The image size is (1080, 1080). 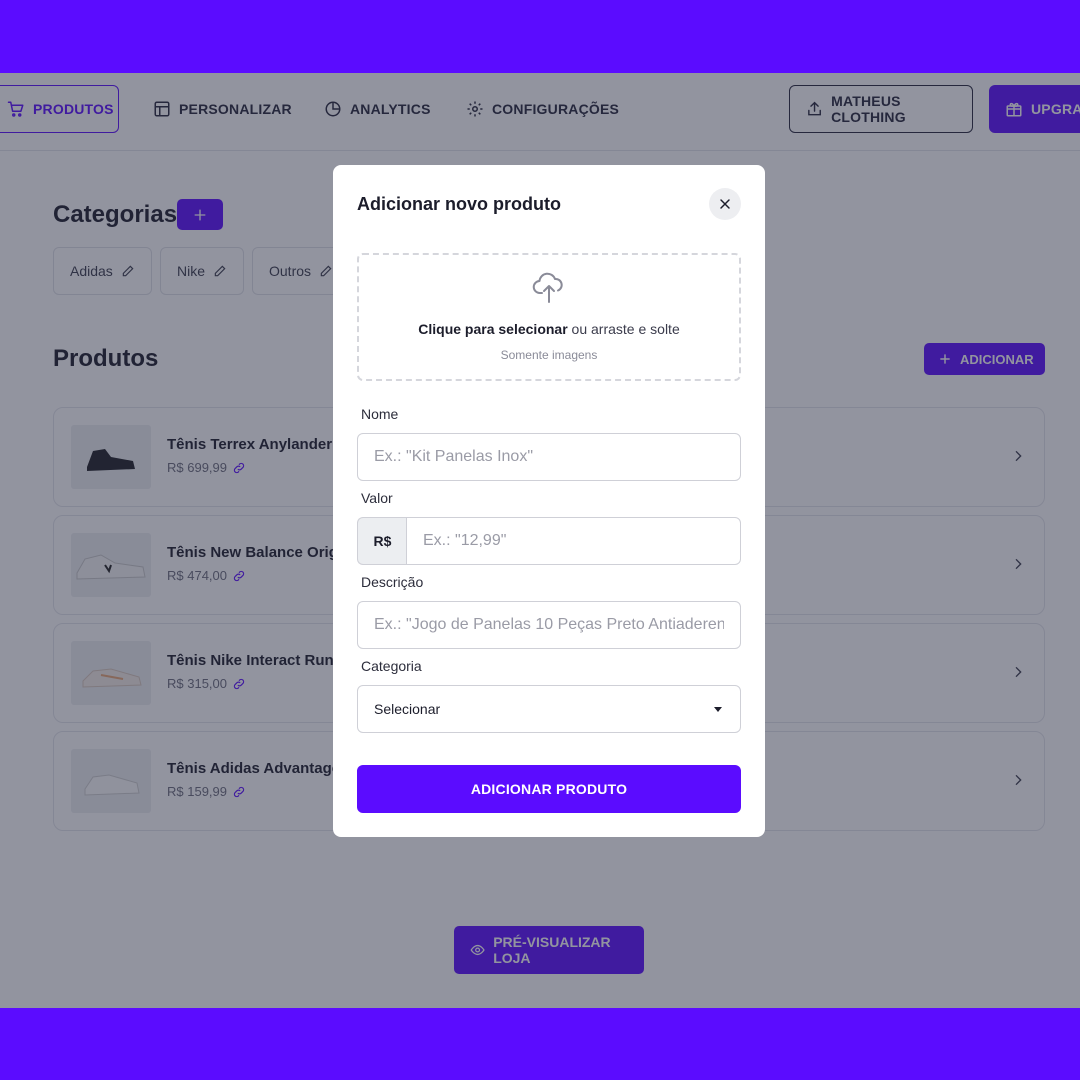 I want to click on categoria-select: Selecionar, so click(x=549, y=709).